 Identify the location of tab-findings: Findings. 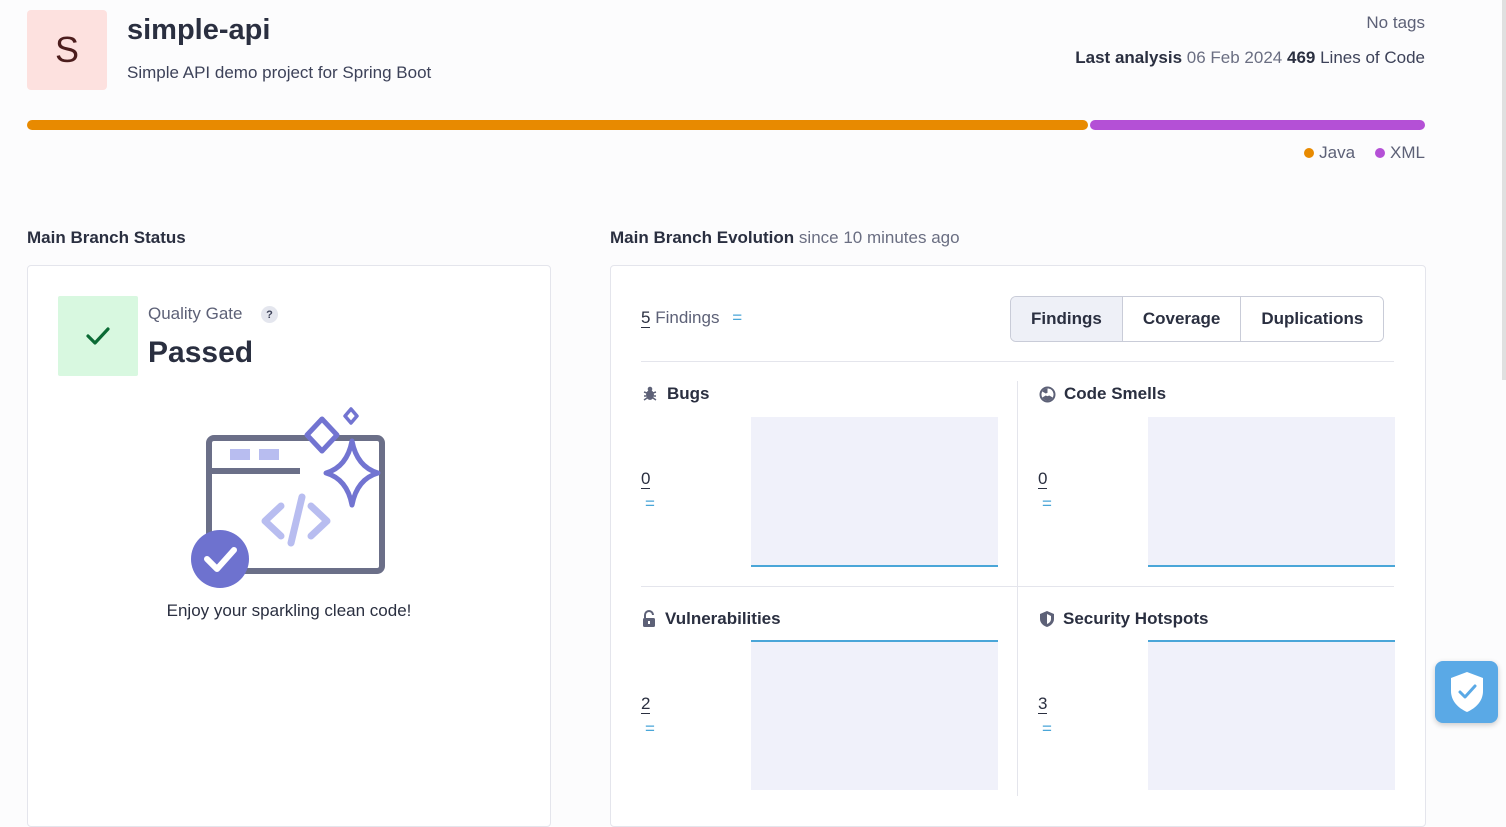
(1066, 319).